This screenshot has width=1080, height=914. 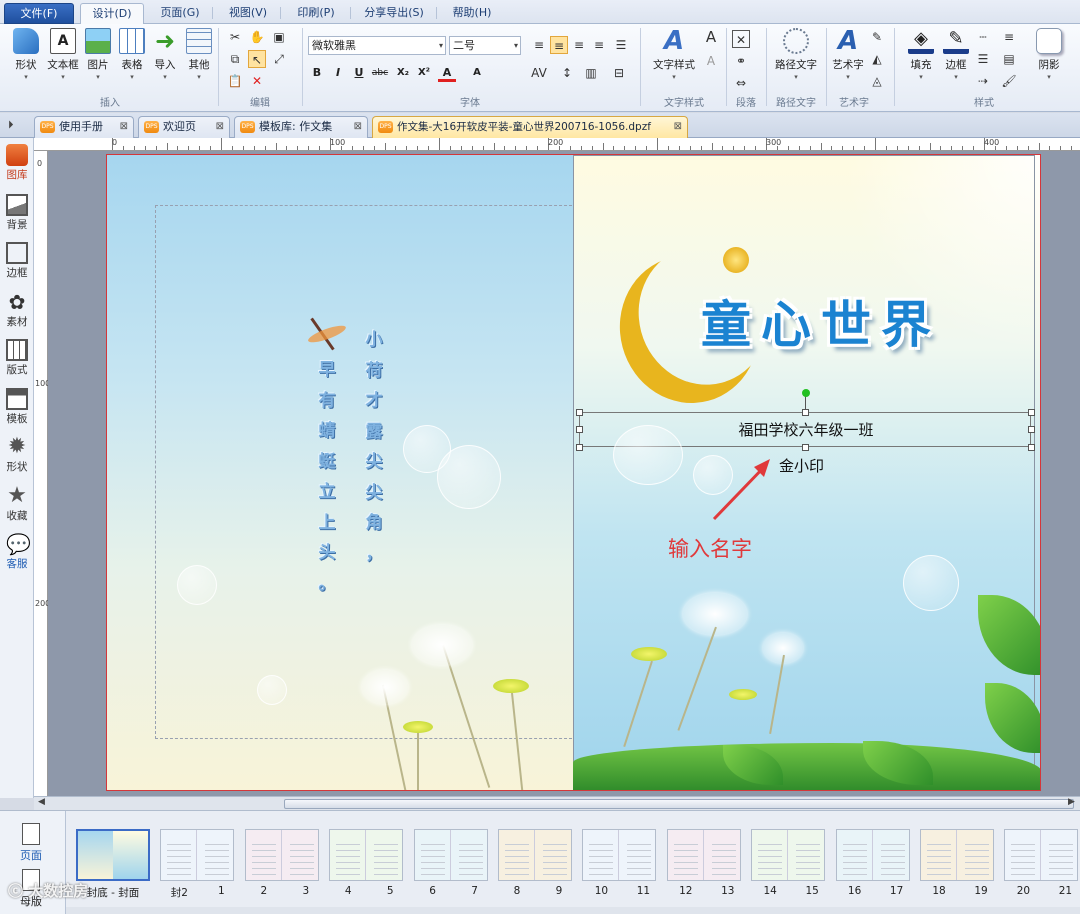 I want to click on art-shadow-icon: ◬, so click(x=877, y=81).